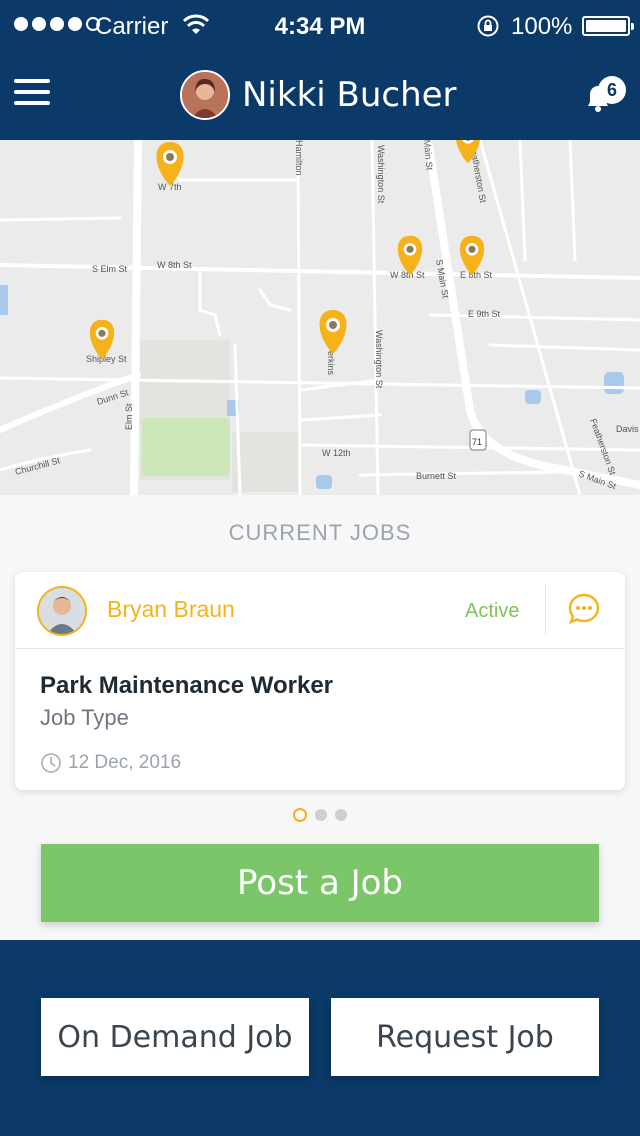  I want to click on status-badge: Active, so click(492, 611).